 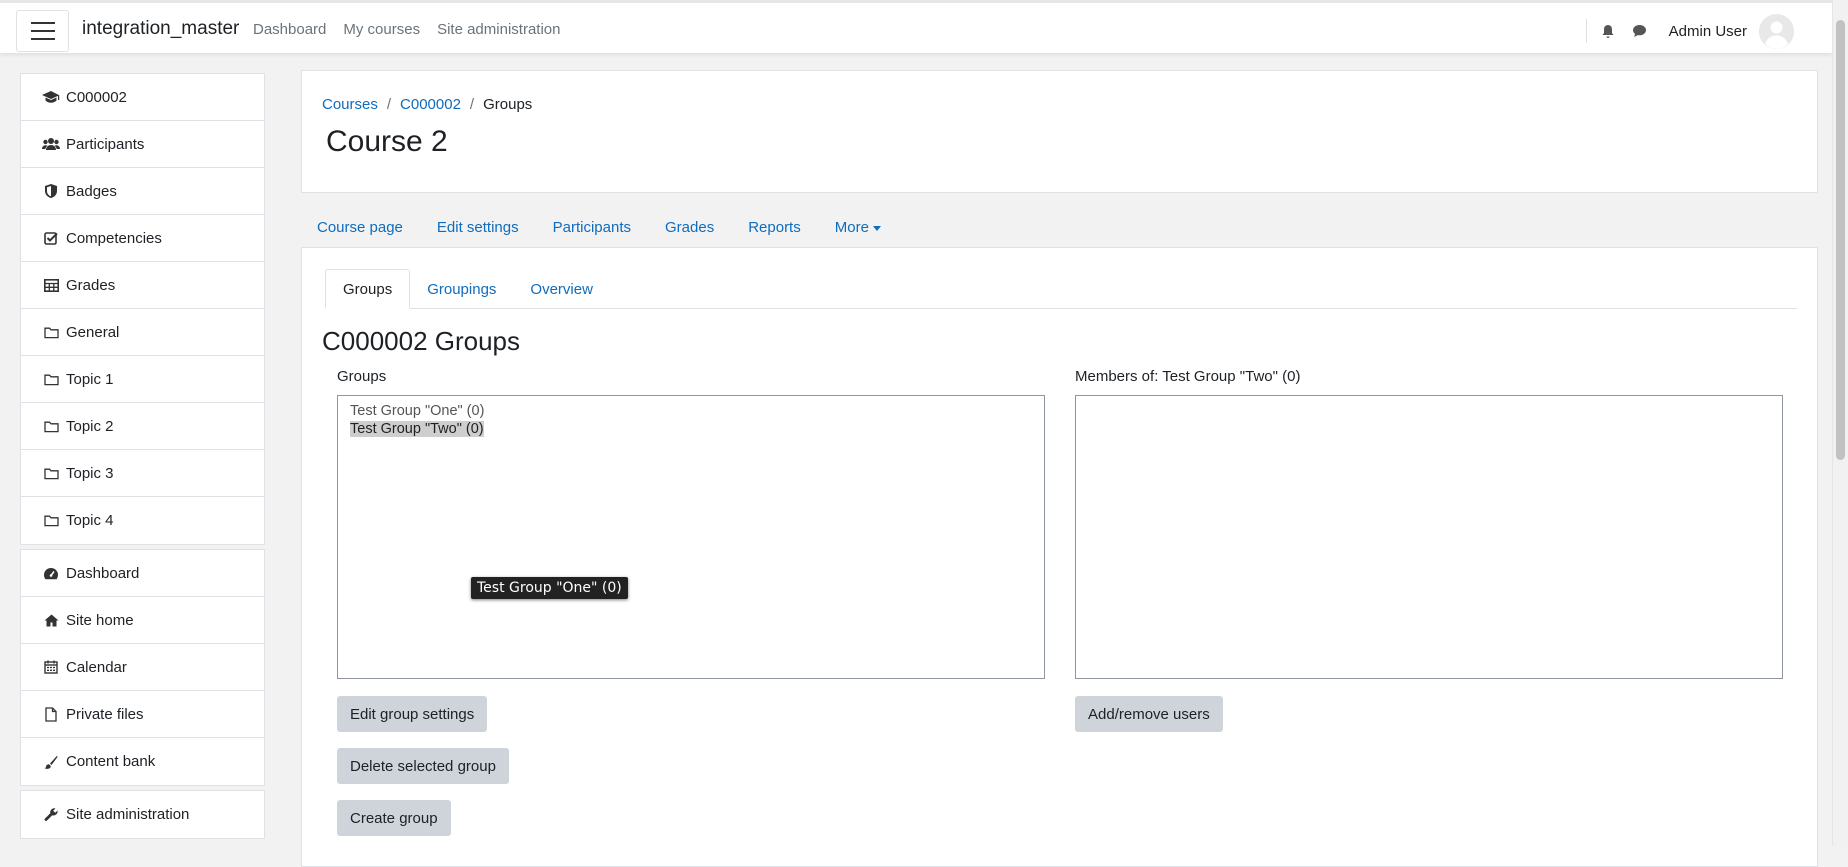 I want to click on sidebar-item-label: Competencies, so click(x=114, y=238).